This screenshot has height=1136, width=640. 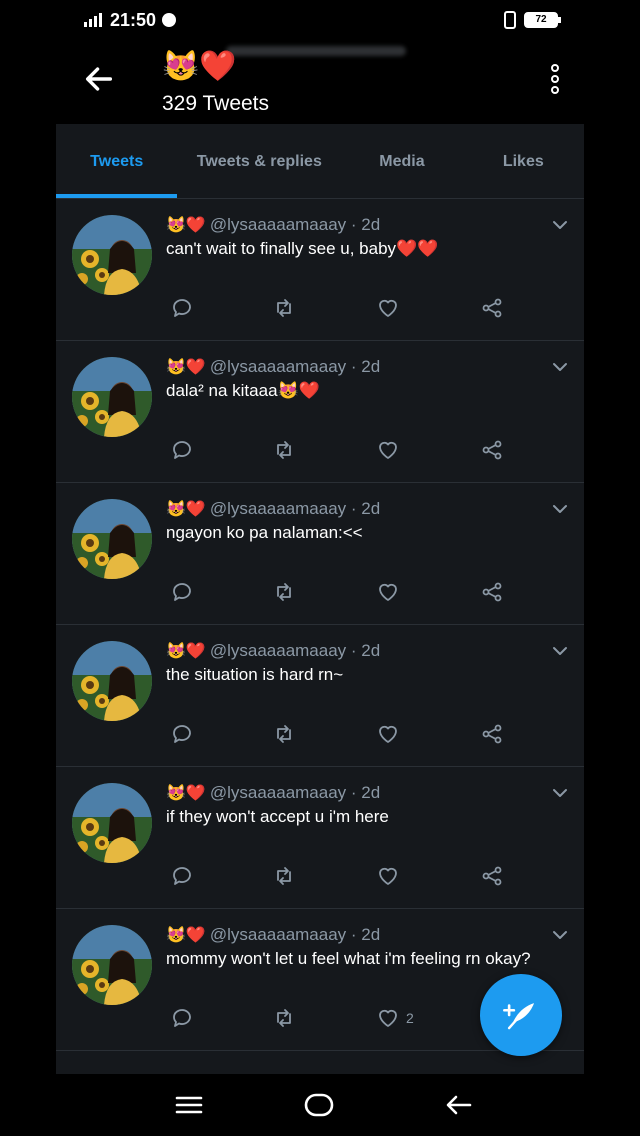 What do you see at coordinates (341, 1019) in the screenshot?
I see `tweet-actions: 2` at bounding box center [341, 1019].